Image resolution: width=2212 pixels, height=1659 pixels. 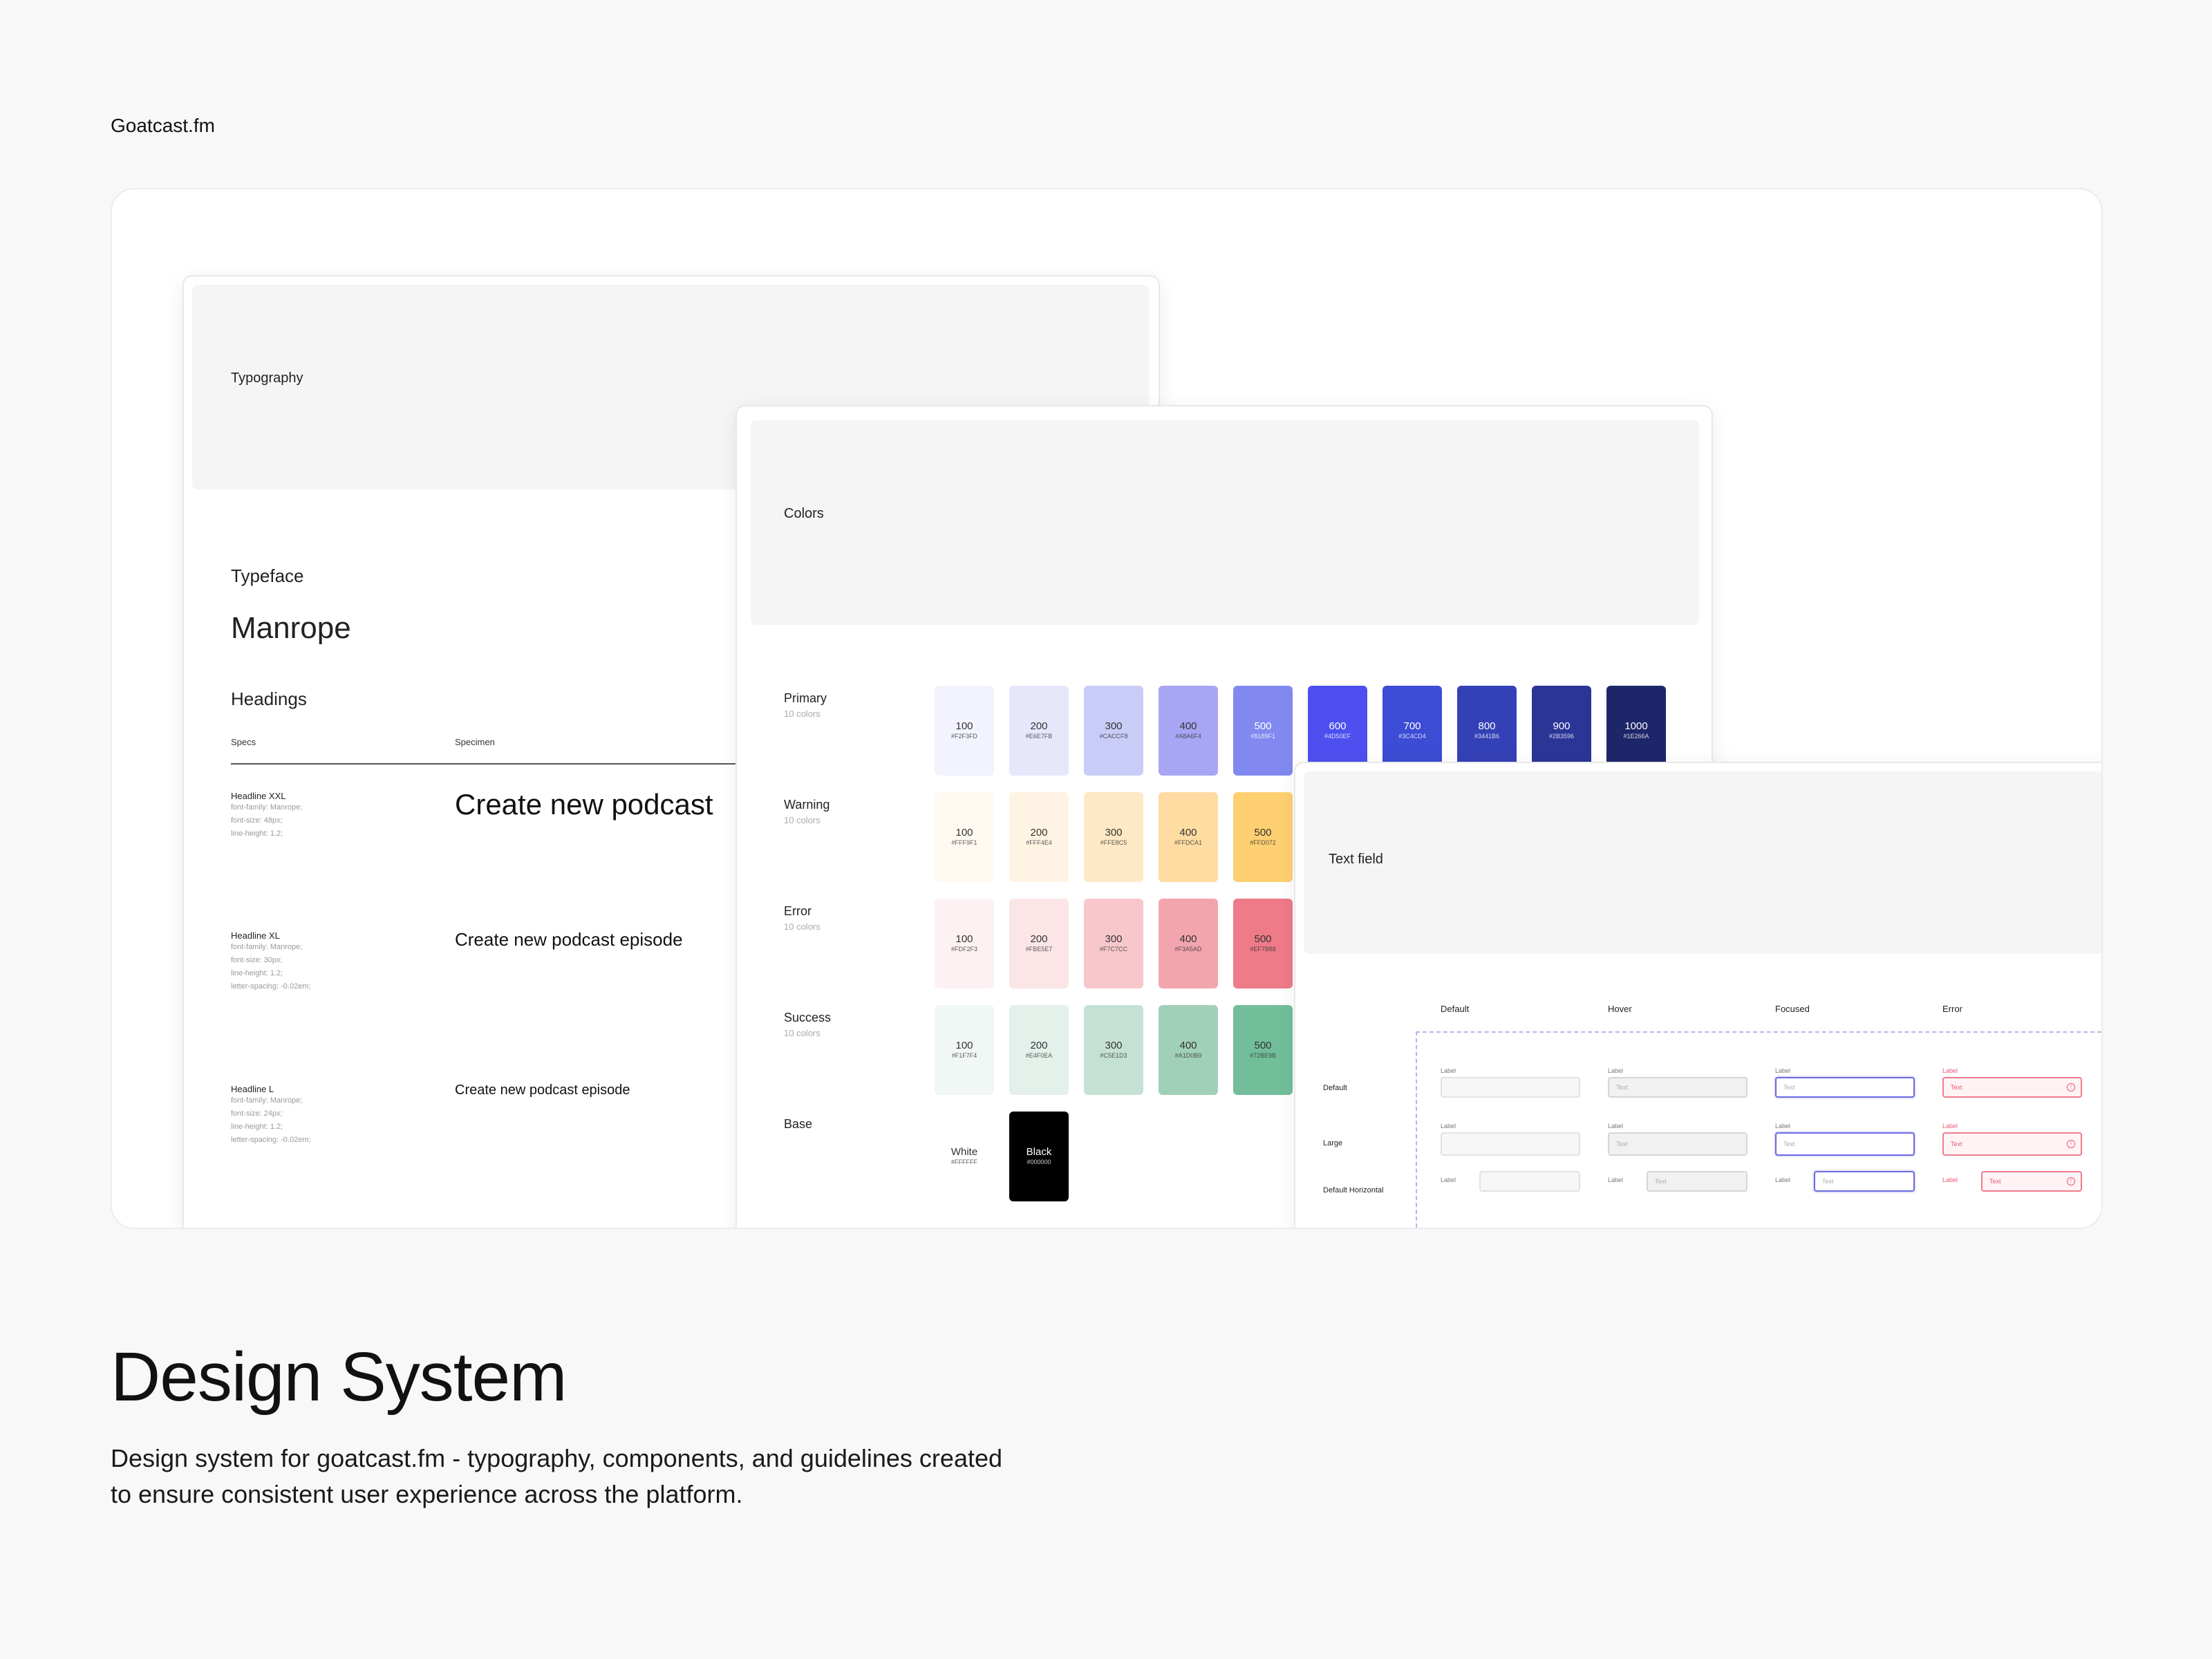 I want to click on color-group-label: Success 10 colors, so click(x=807, y=1024).